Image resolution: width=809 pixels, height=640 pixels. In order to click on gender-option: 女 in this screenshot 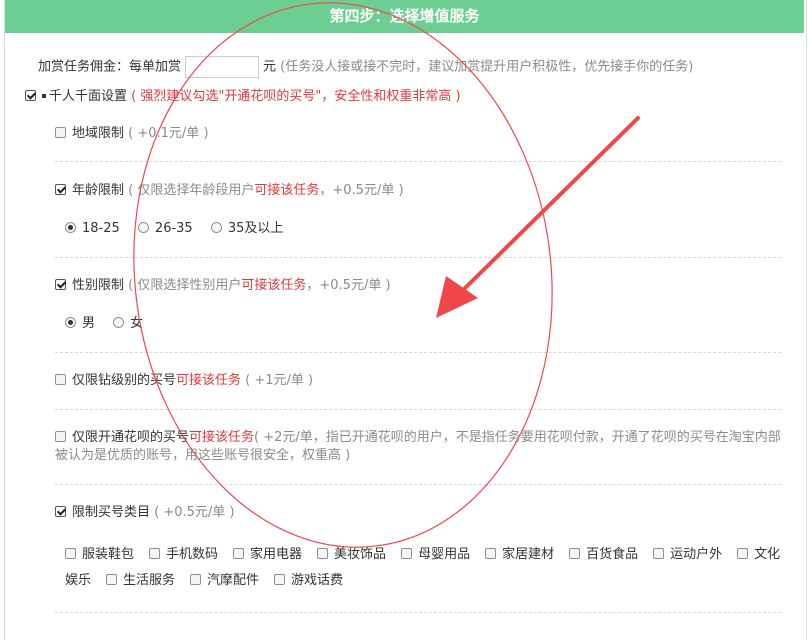, I will do `click(128, 324)`.